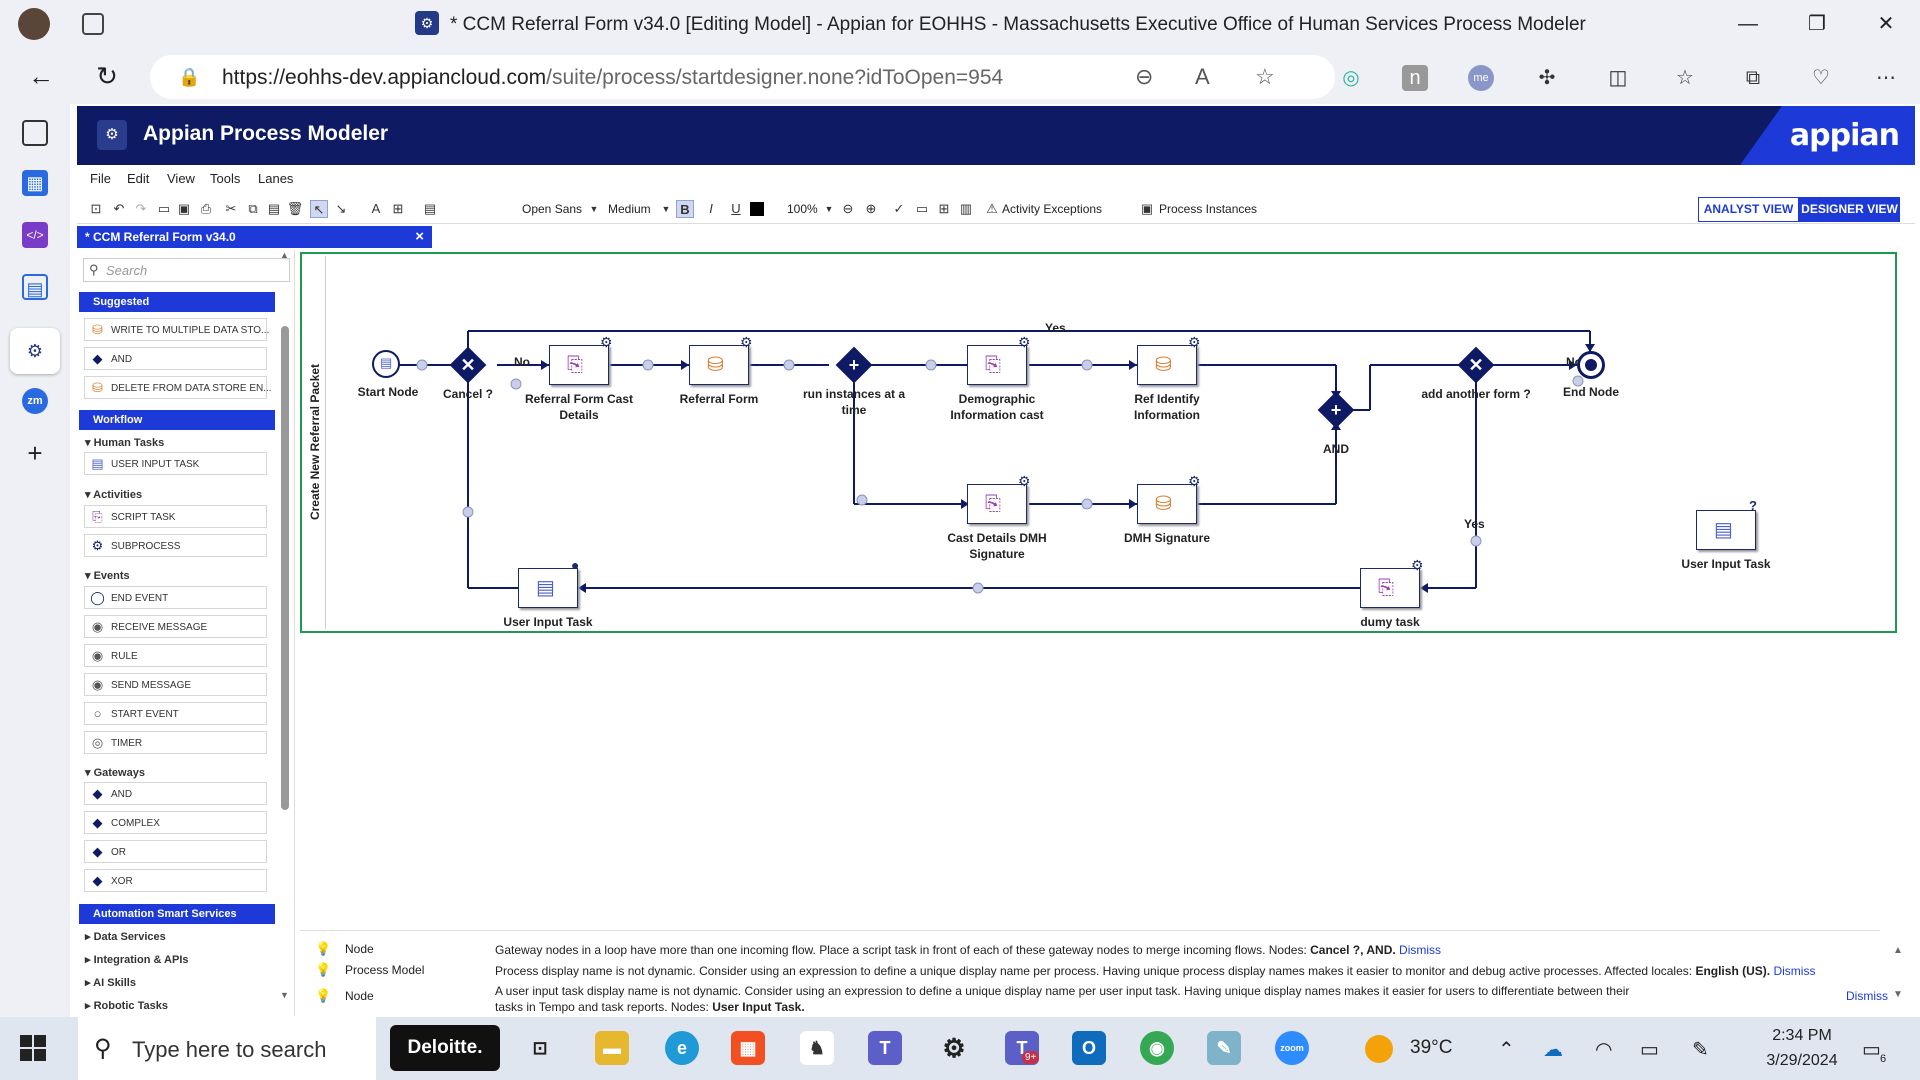 The image size is (1920, 1080). Describe the element at coordinates (1415, 78) in the screenshot. I see `extension-n-icon: n` at that location.